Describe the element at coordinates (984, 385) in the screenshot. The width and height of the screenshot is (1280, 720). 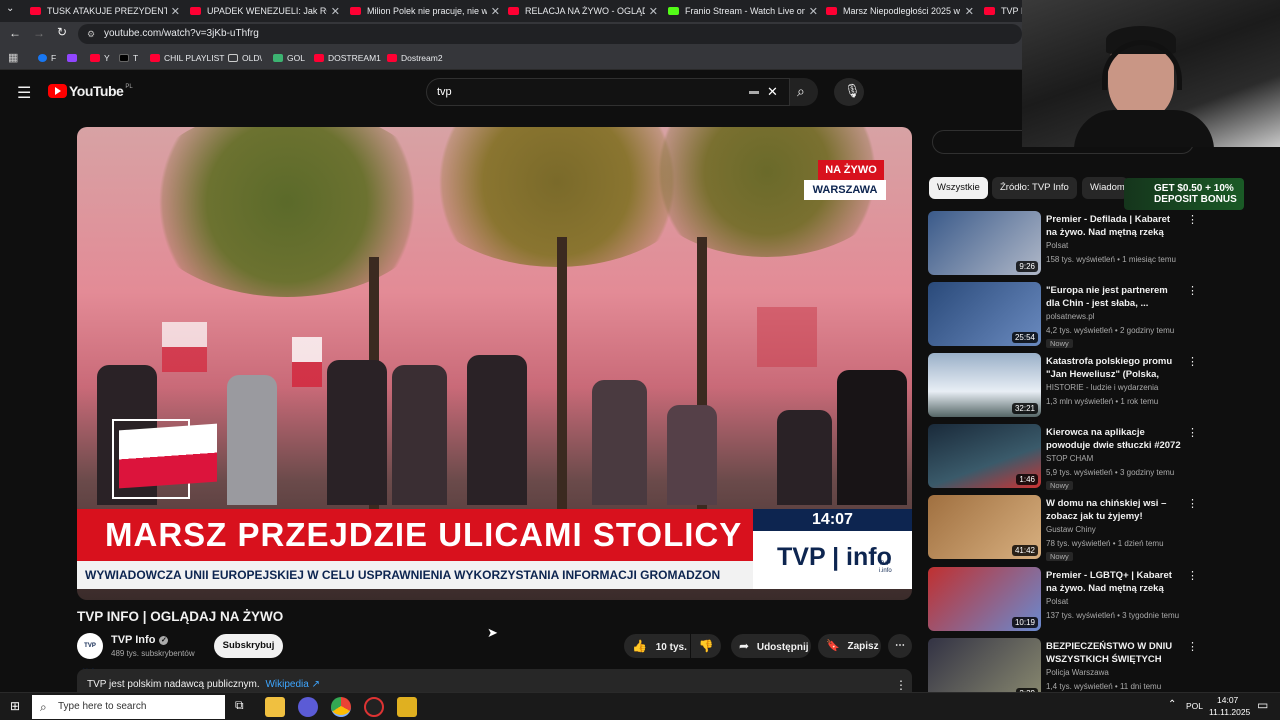
I see `video-thumbnail: 32:21` at that location.